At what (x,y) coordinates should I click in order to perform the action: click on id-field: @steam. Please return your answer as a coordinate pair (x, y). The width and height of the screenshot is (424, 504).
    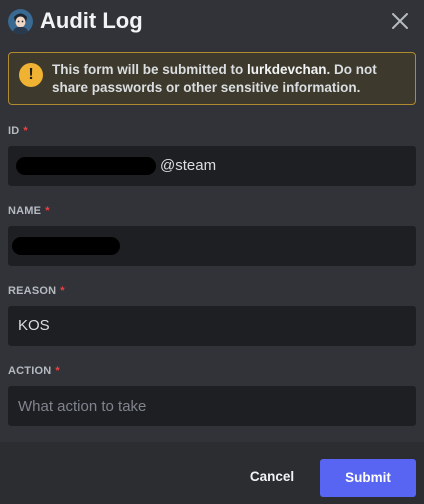
    Looking at the image, I should click on (212, 166).